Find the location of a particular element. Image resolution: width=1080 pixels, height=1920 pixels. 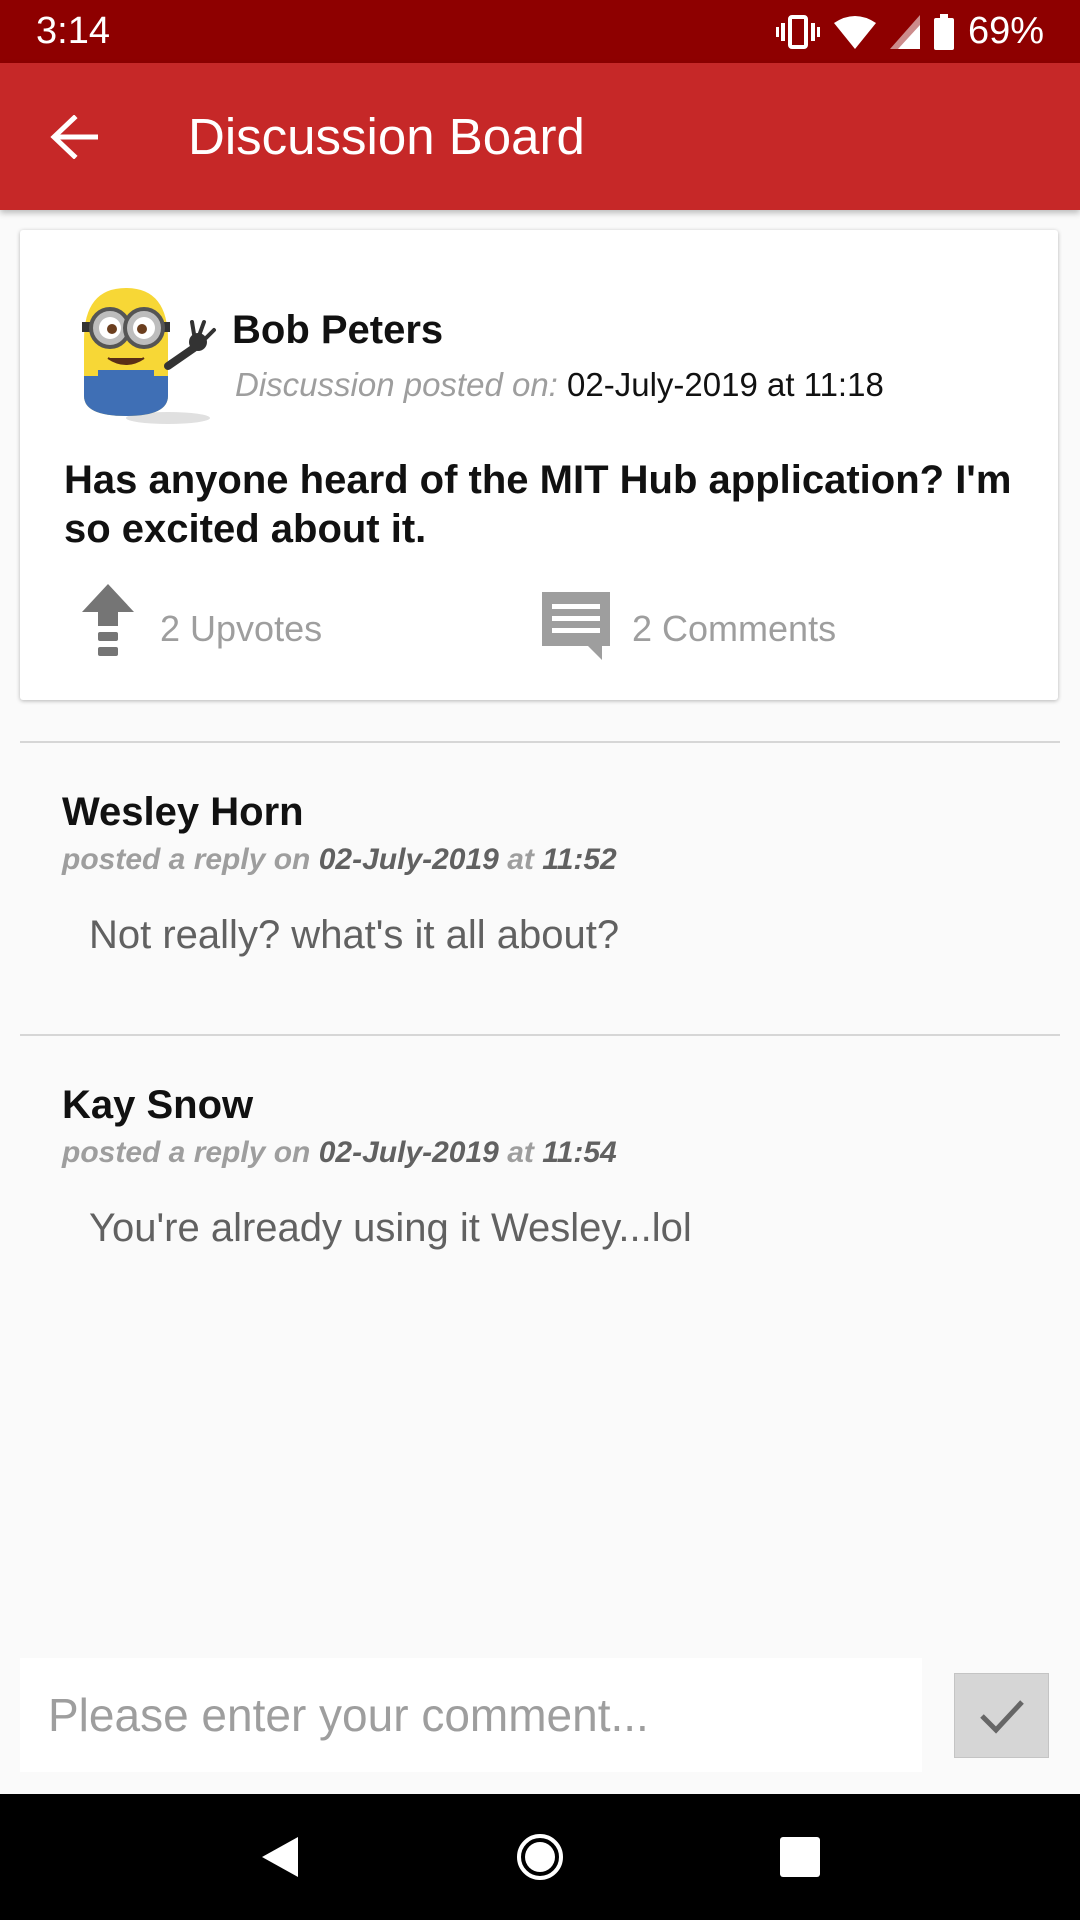

comment-input is located at coordinates (471, 1715).